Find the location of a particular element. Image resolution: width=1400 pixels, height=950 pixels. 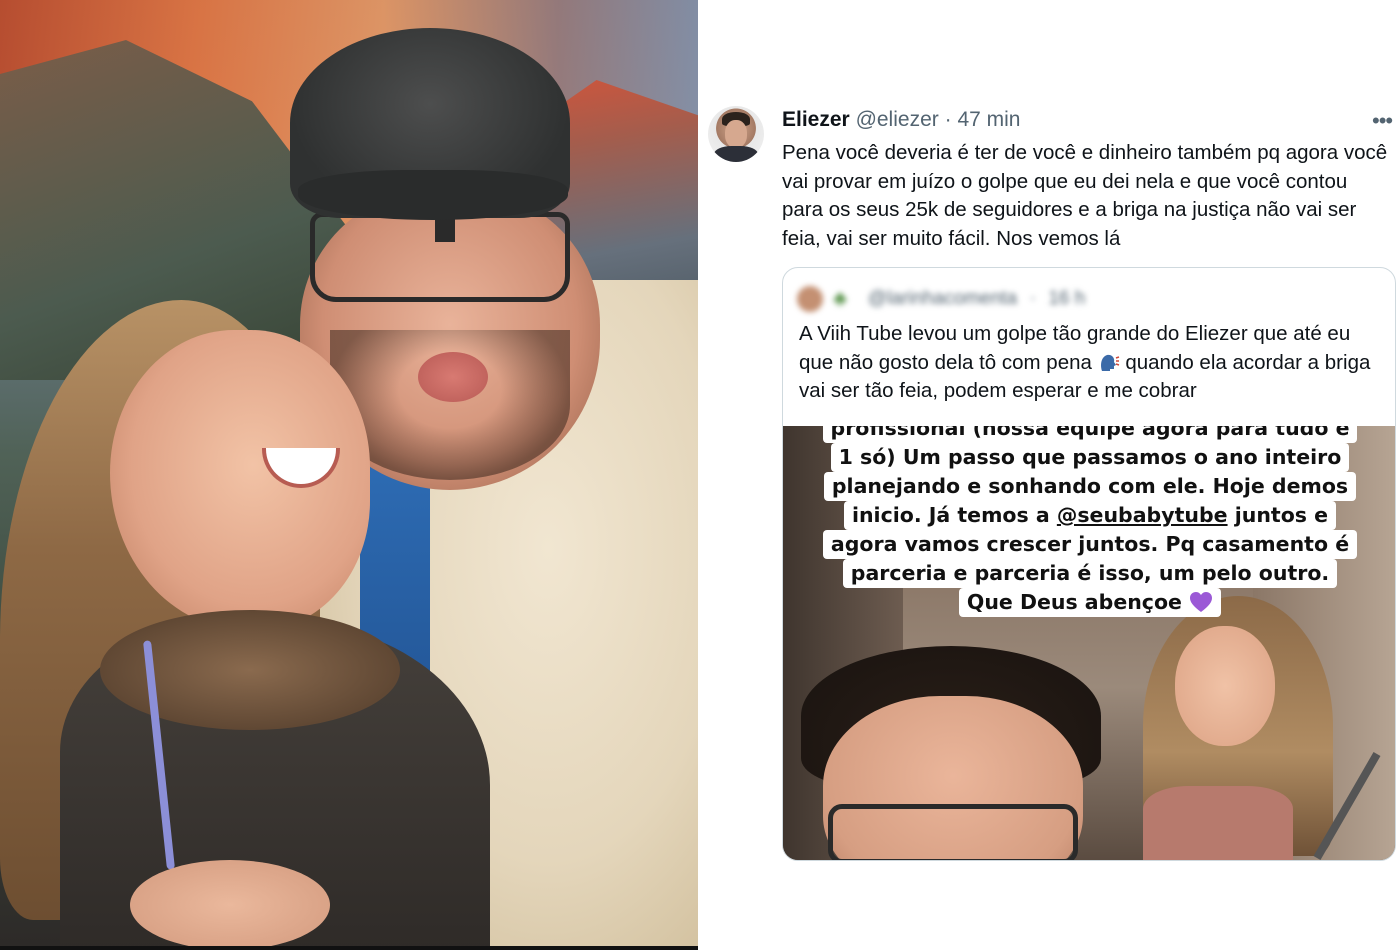

more-horizontal-icon: ••• is located at coordinates (1382, 121).